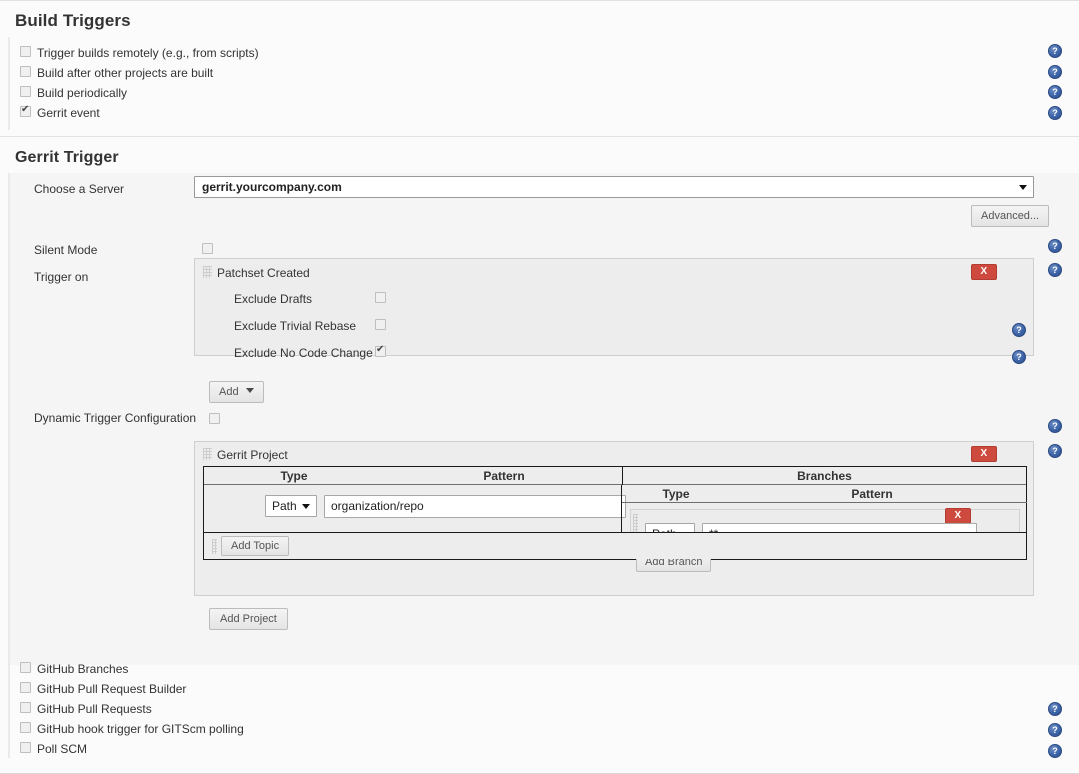 The width and height of the screenshot is (1079, 774). Describe the element at coordinates (504, 476) in the screenshot. I see `column-header-pattern: Pattern` at that location.